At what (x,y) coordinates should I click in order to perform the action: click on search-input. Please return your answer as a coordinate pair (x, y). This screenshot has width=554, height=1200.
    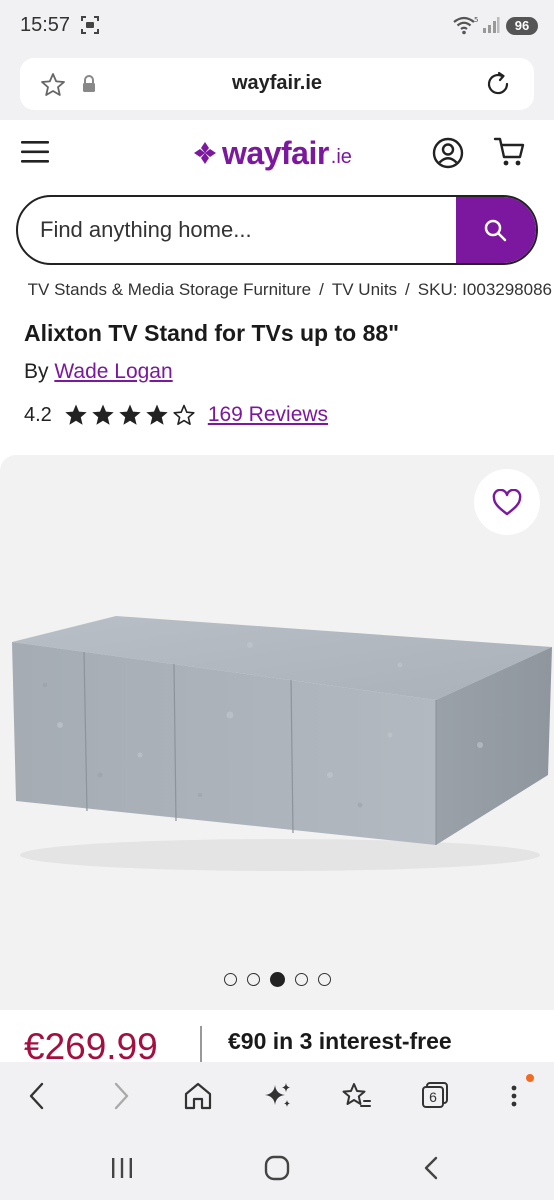
    Looking at the image, I should click on (238, 230).